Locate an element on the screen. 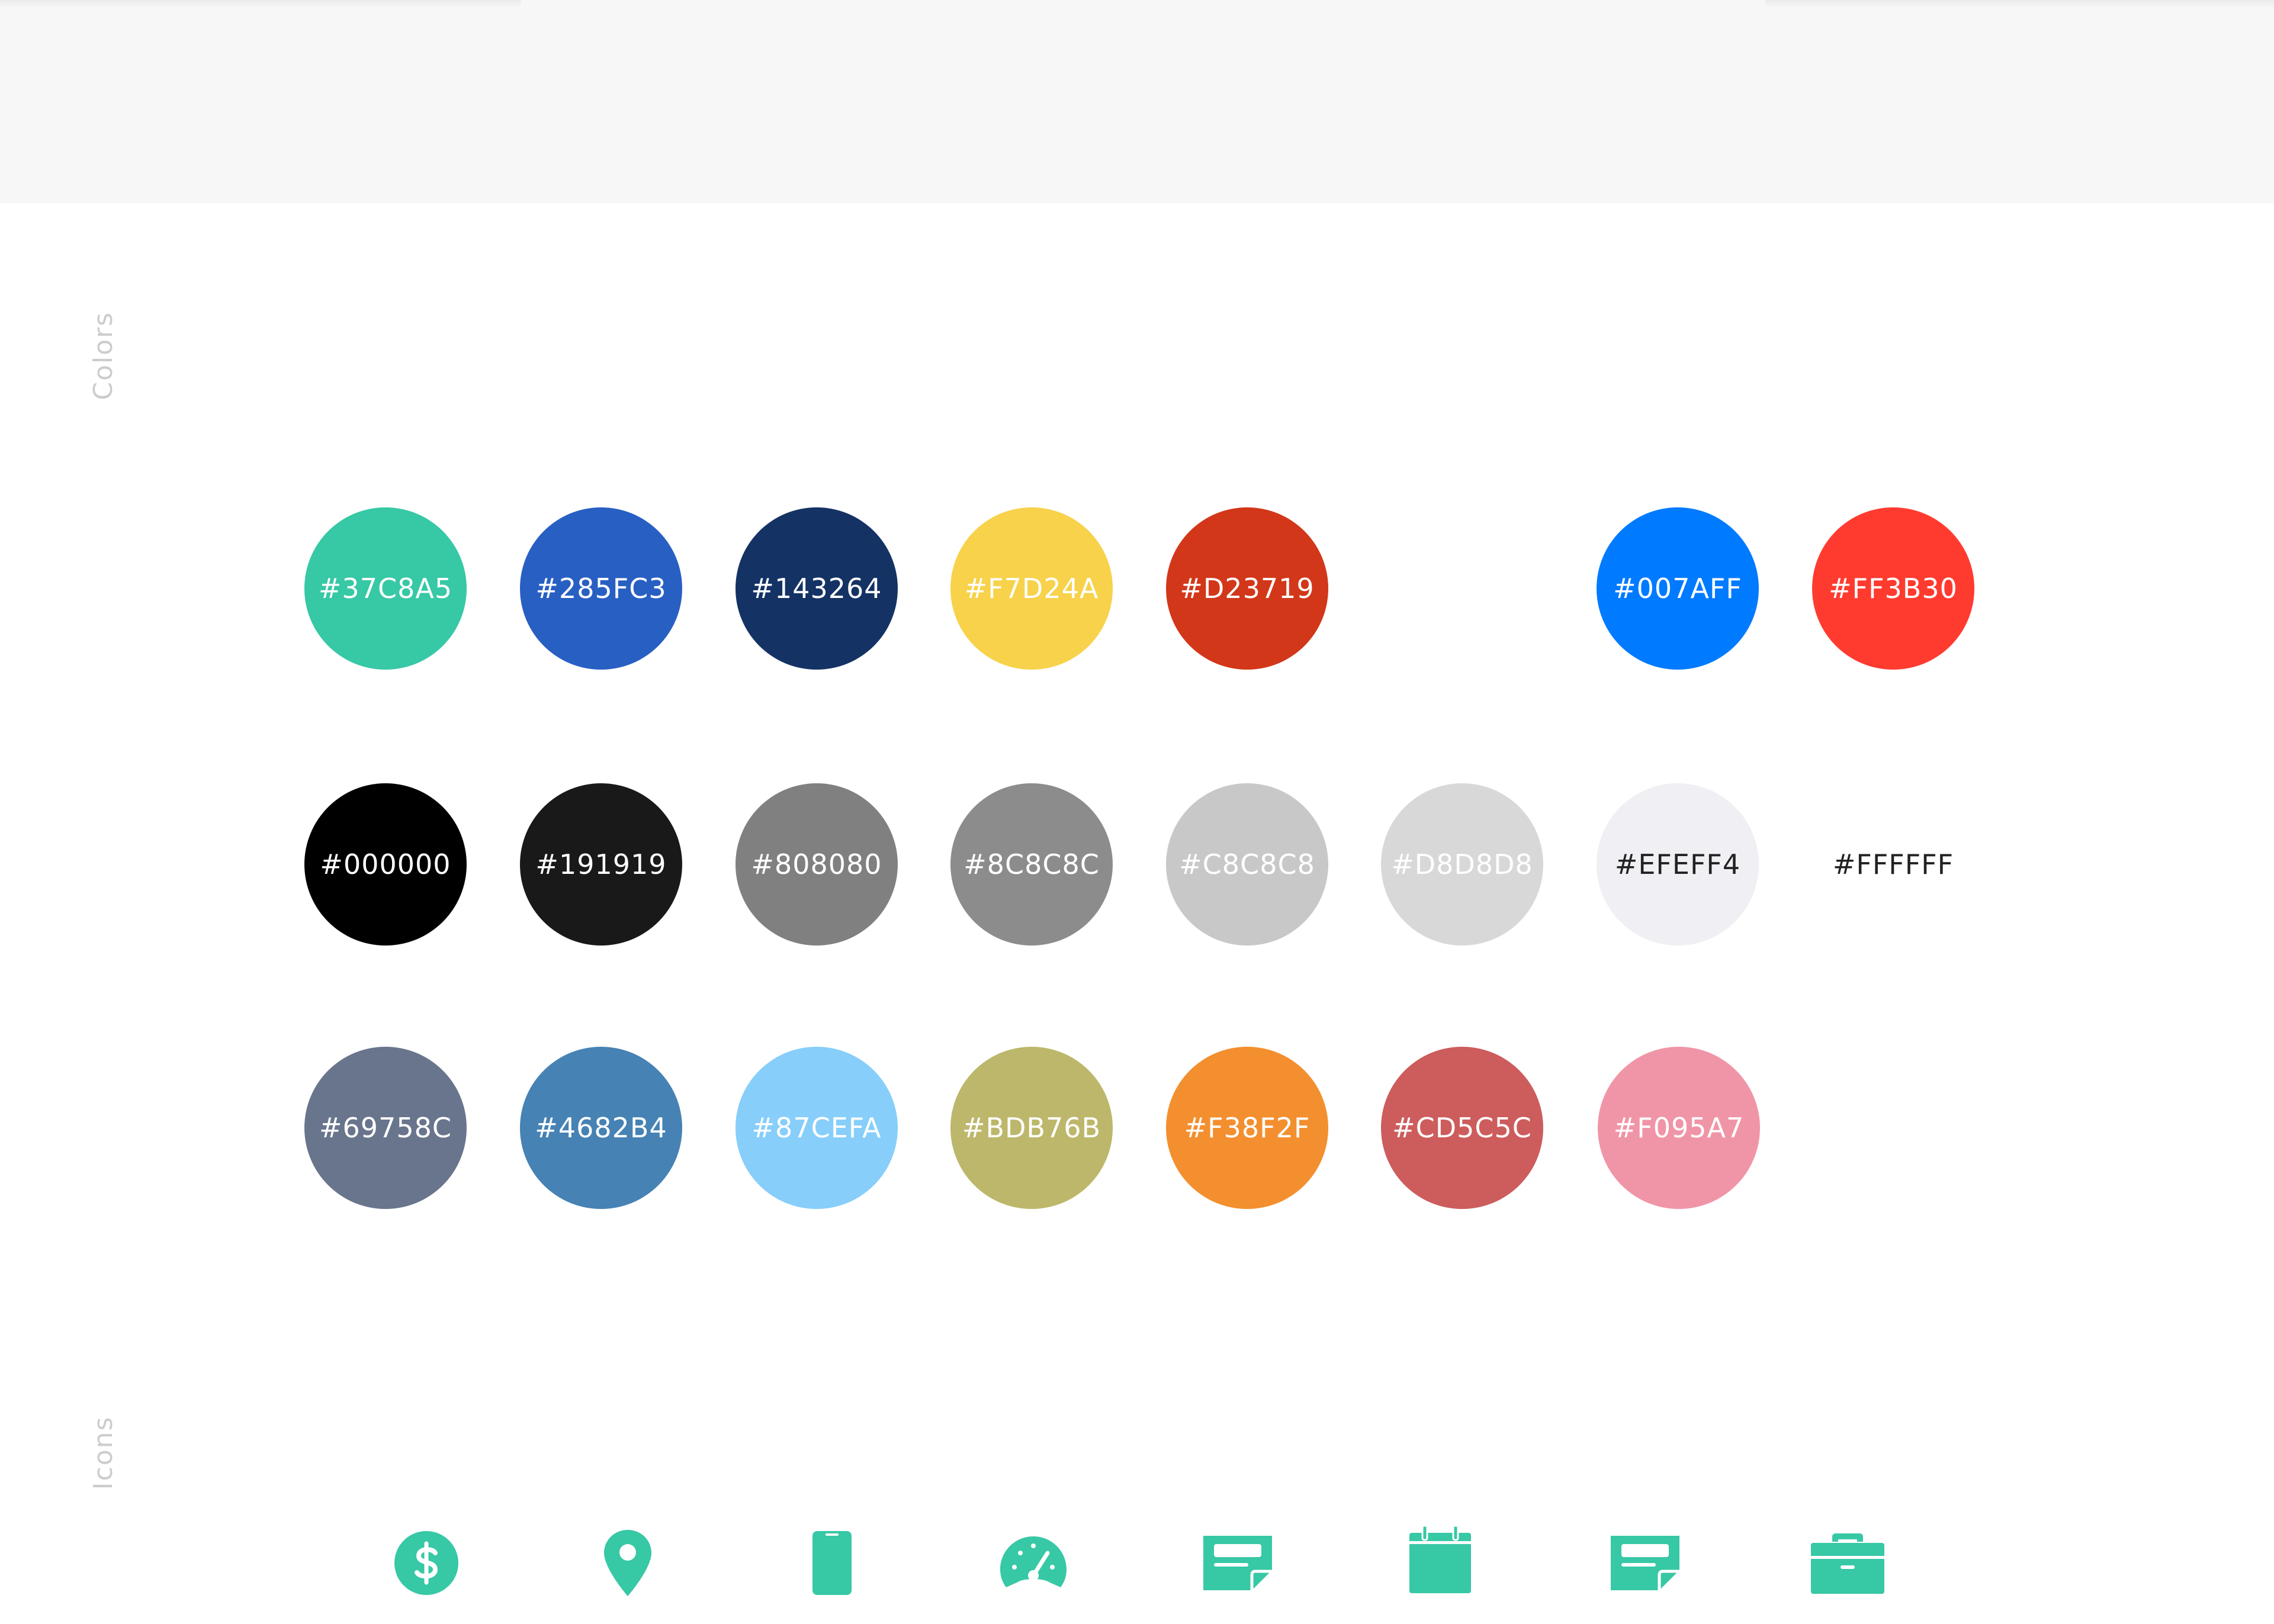 The width and height of the screenshot is (2274, 1624). color-swatch: #F38F2F is located at coordinates (1247, 1128).